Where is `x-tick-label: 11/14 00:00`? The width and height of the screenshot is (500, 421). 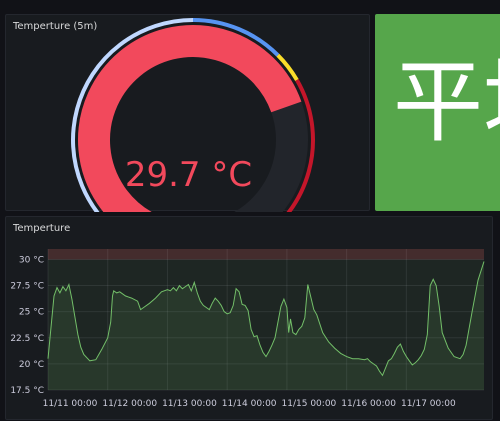
x-tick-label: 11/14 00:00 is located at coordinates (249, 404).